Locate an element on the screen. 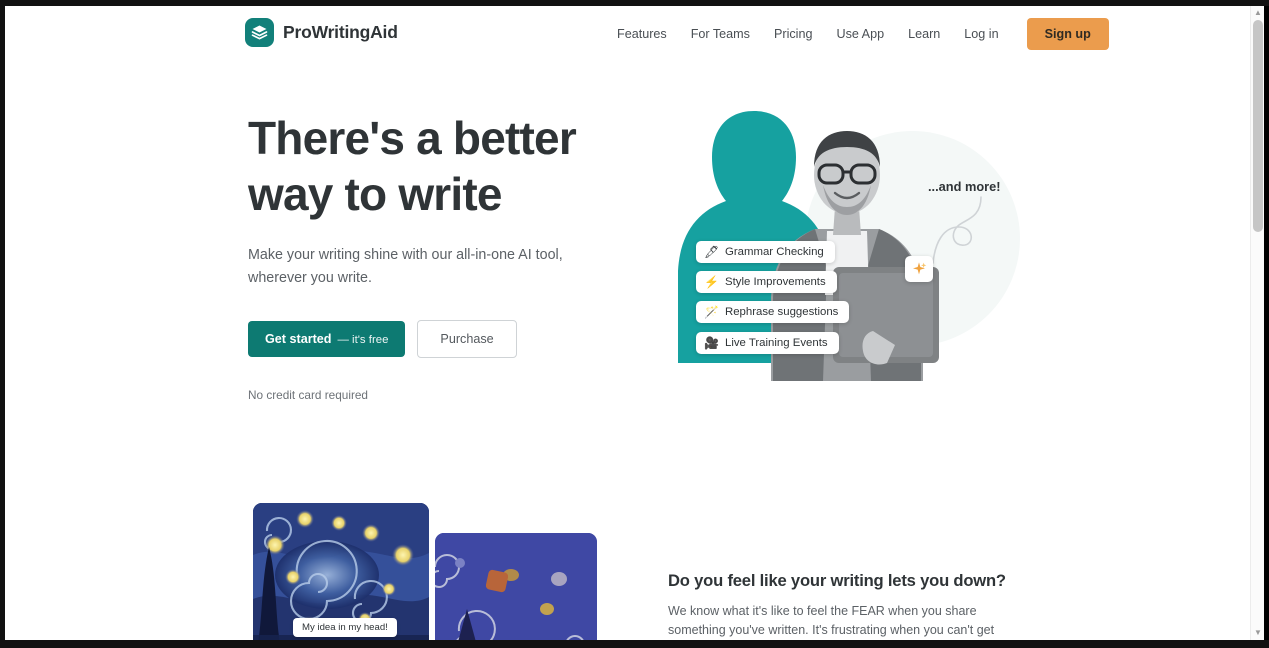 The height and width of the screenshot is (648, 1269). no-credit-card-note: No credit card required is located at coordinates (308, 395).